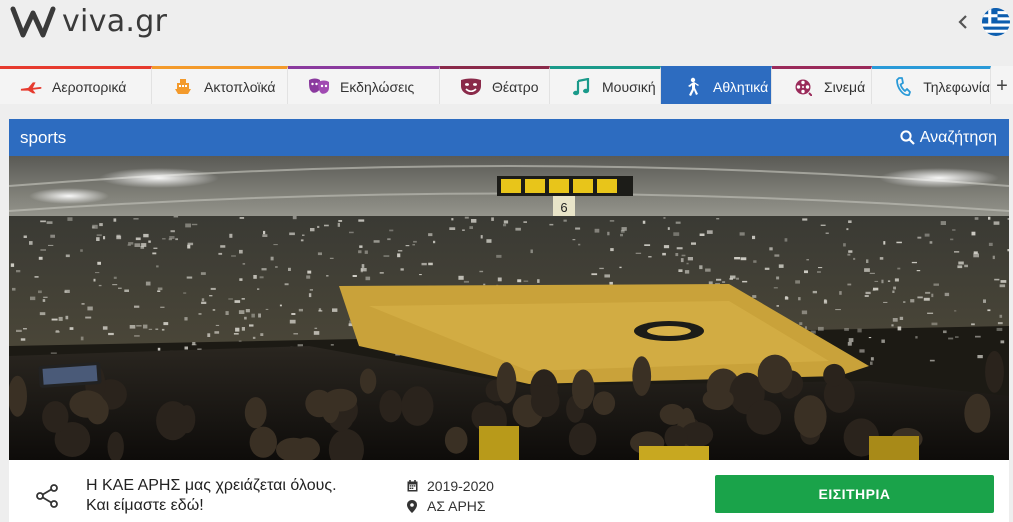  I want to click on nav-item-sports: Αθλητικά, so click(716, 85).